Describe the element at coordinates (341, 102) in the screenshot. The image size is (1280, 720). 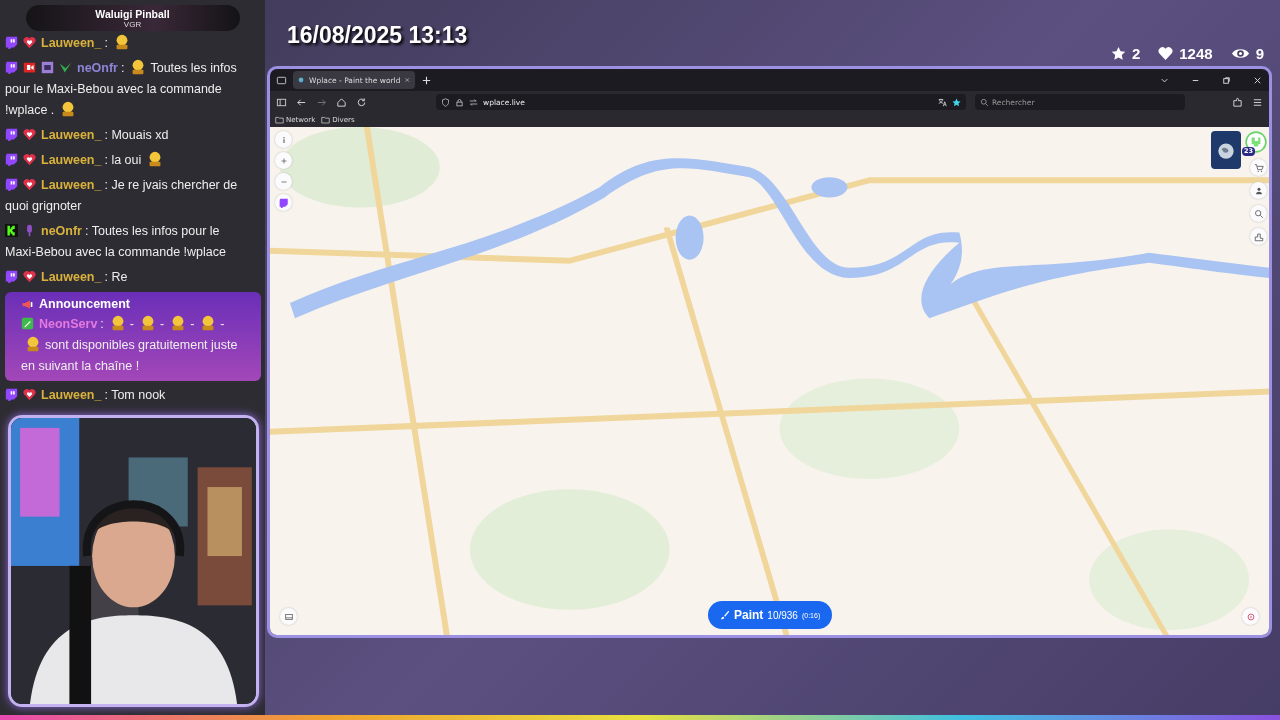
I see `home-icon` at that location.